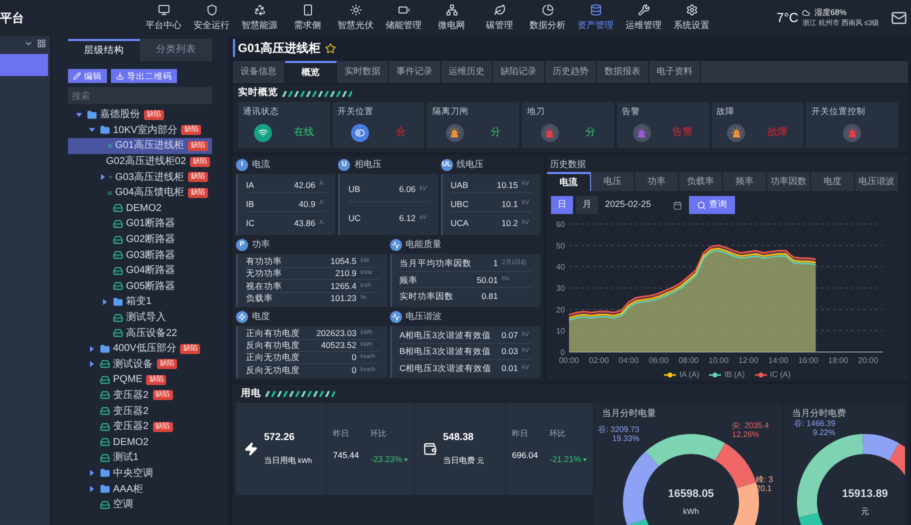 This screenshot has height=525, width=911. Describe the element at coordinates (140, 224) in the screenshot. I see `tree-item: G01断路器` at that location.